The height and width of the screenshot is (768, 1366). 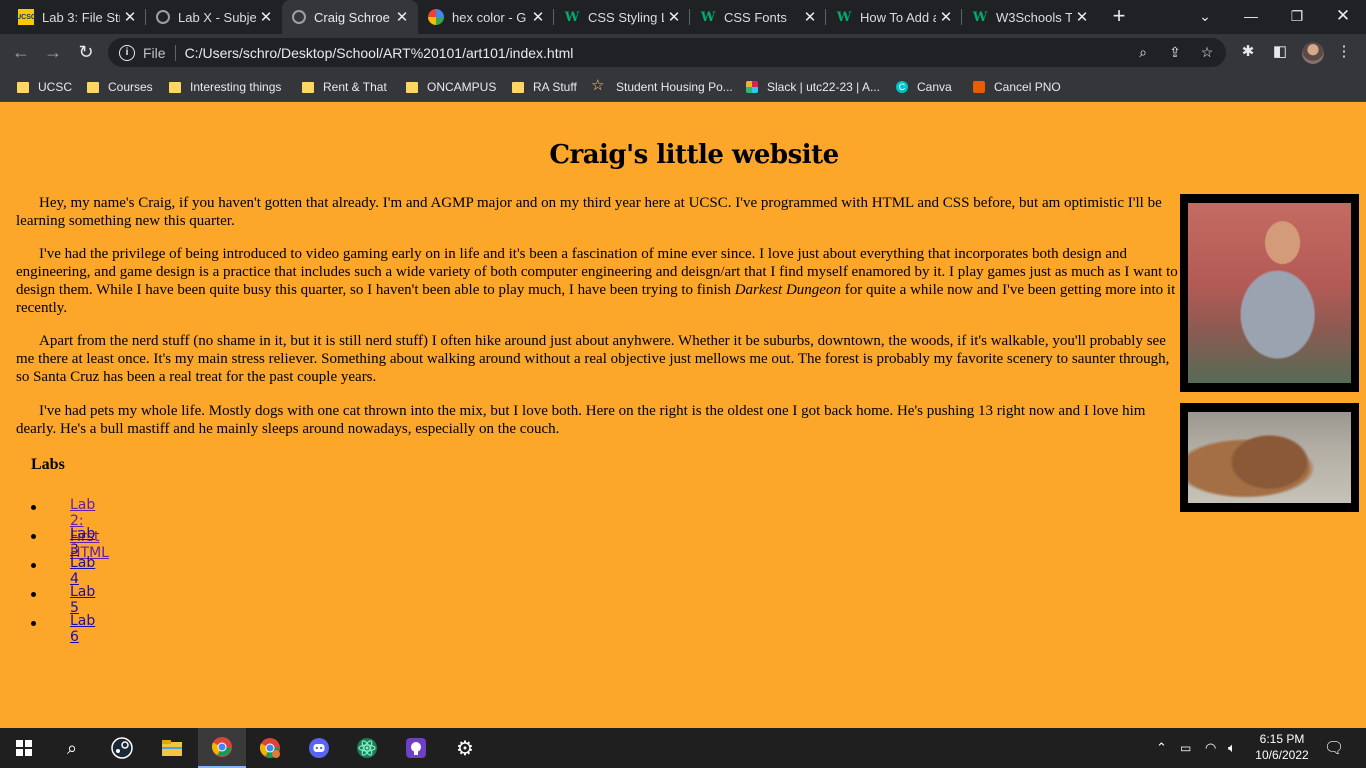 What do you see at coordinates (1269, 457) in the screenshot?
I see `dog-photo` at bounding box center [1269, 457].